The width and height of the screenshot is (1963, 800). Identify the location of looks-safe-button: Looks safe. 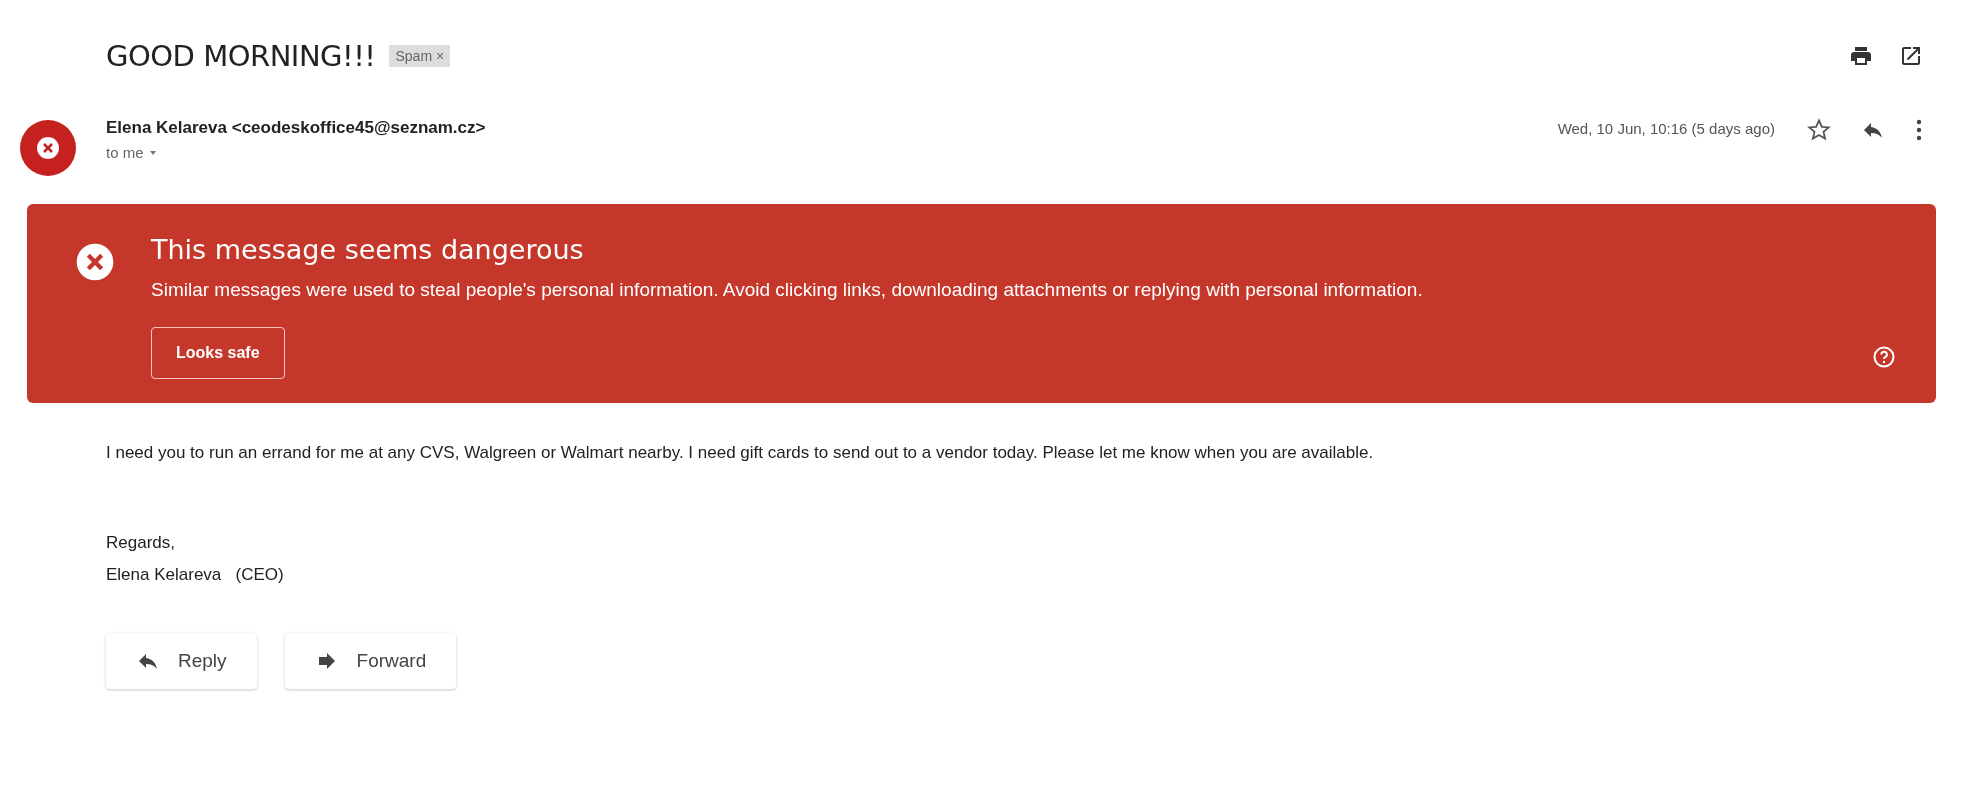
(218, 353).